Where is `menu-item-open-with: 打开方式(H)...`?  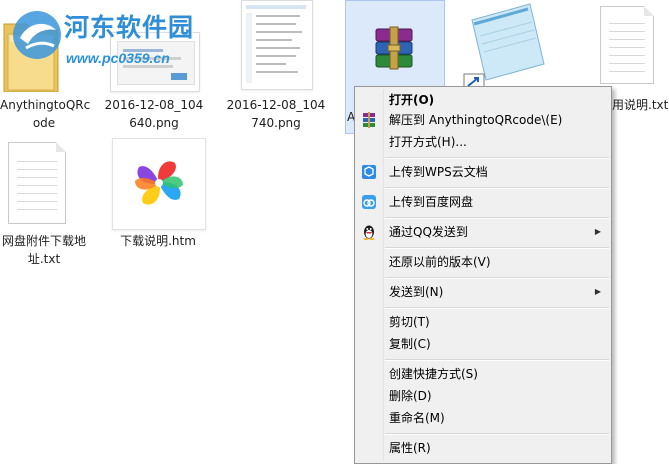 menu-item-open-with: 打开方式(H)... is located at coordinates (483, 142).